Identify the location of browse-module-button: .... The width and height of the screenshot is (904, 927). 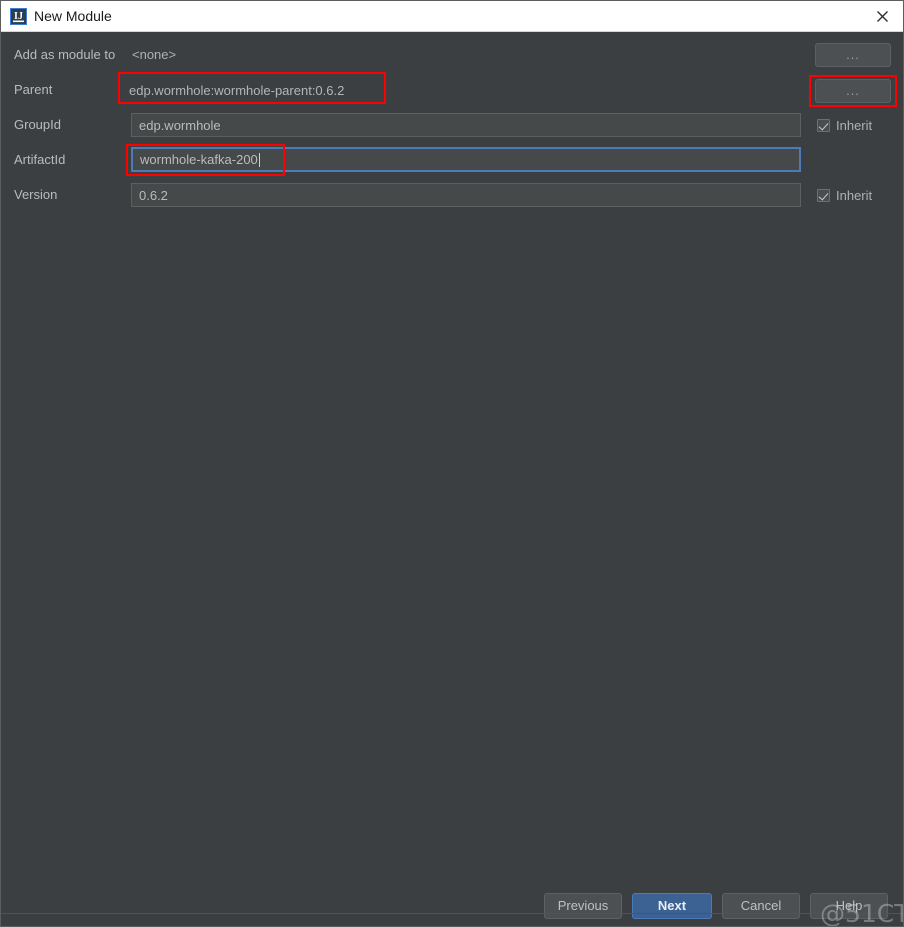
(853, 55).